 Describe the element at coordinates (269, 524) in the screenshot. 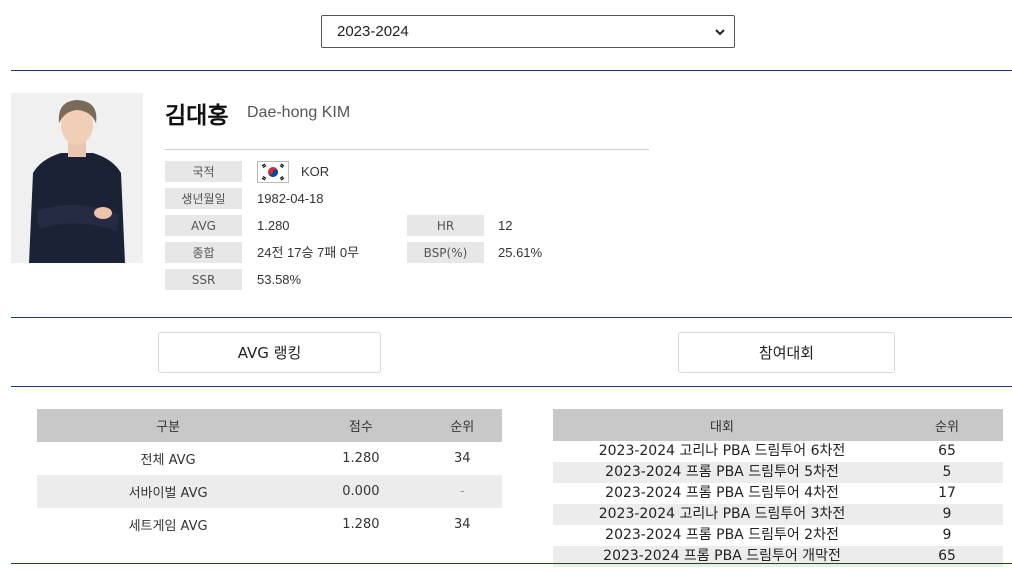

I see `table-row: 세트게임 AVG 1.280 34` at that location.